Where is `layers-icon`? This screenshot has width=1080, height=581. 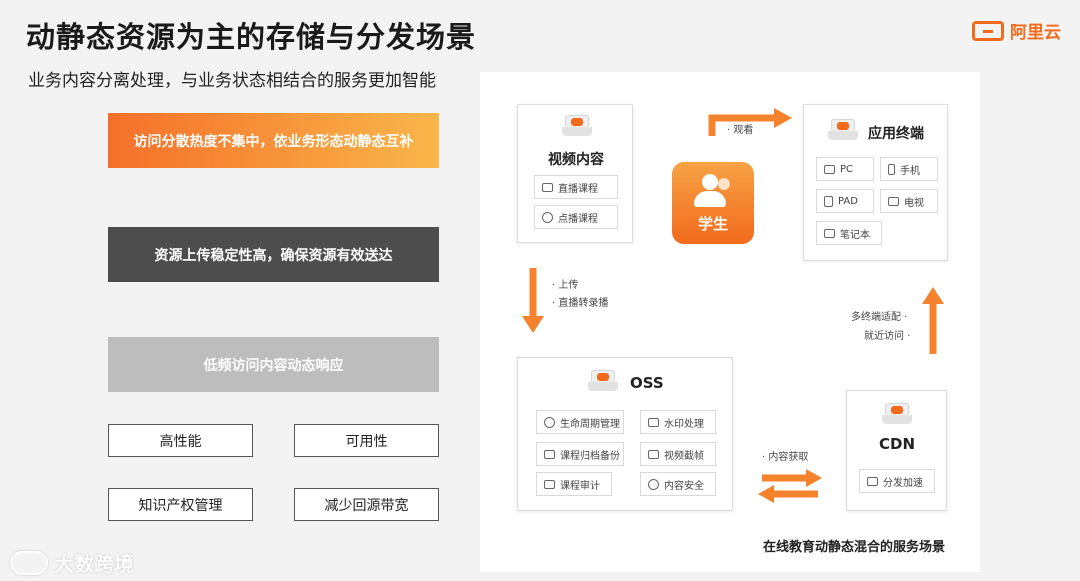
layers-icon is located at coordinates (549, 454).